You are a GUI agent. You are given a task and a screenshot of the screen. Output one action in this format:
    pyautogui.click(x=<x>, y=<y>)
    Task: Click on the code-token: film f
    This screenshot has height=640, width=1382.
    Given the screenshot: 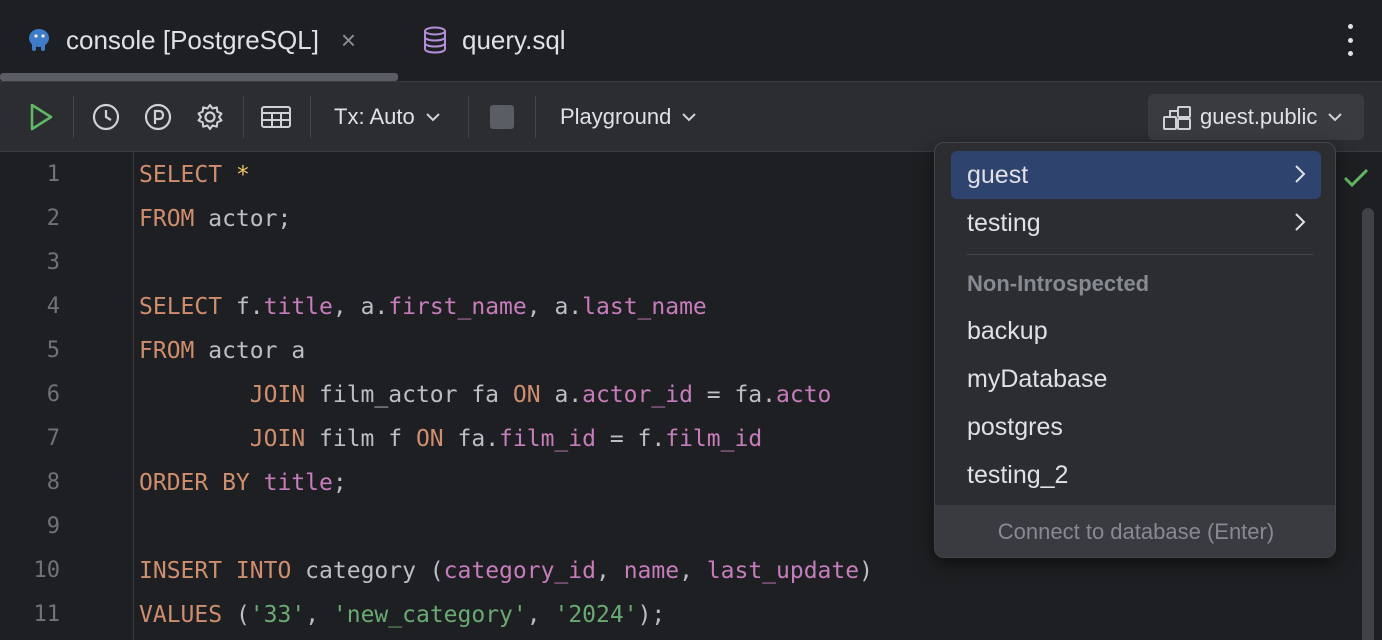 What is the action you would take?
    pyautogui.click(x=360, y=439)
    